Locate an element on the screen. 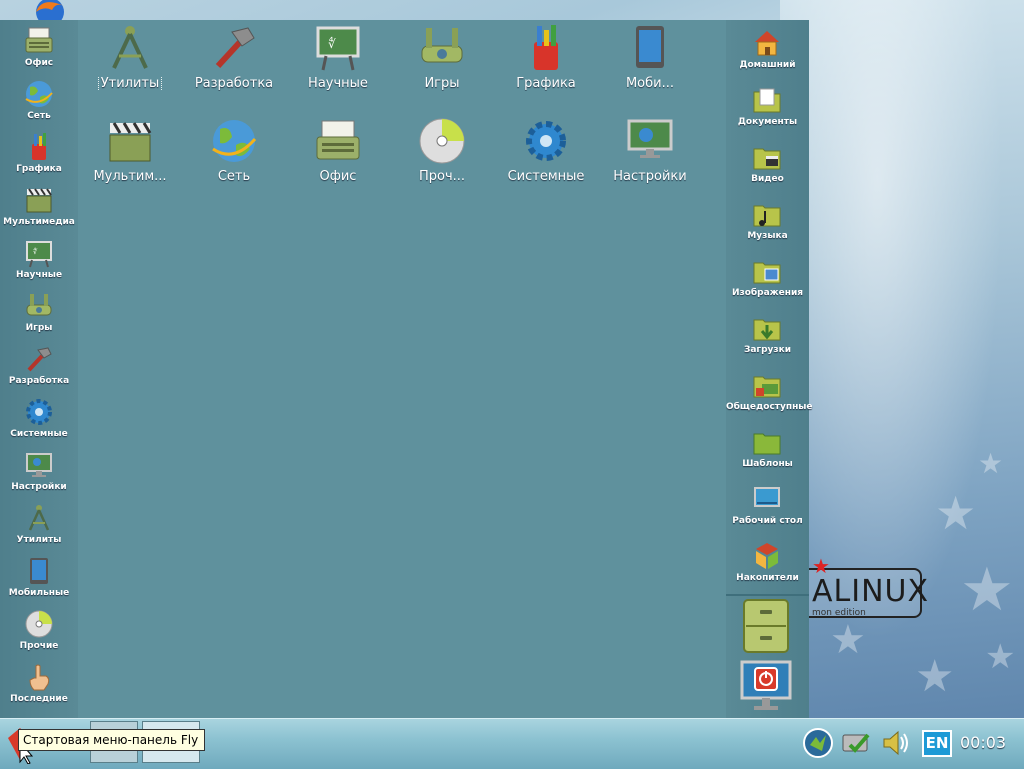  places-item-music: Музыка is located at coordinates (767, 223).